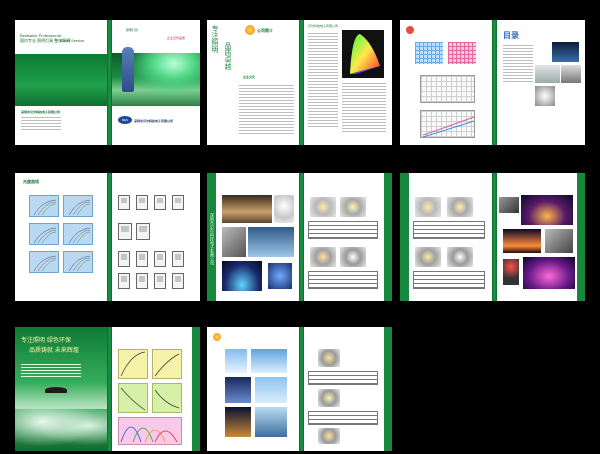 The height and width of the screenshot is (454, 600). Describe the element at coordinates (271, 242) in the screenshot. I see `room-photo` at that location.